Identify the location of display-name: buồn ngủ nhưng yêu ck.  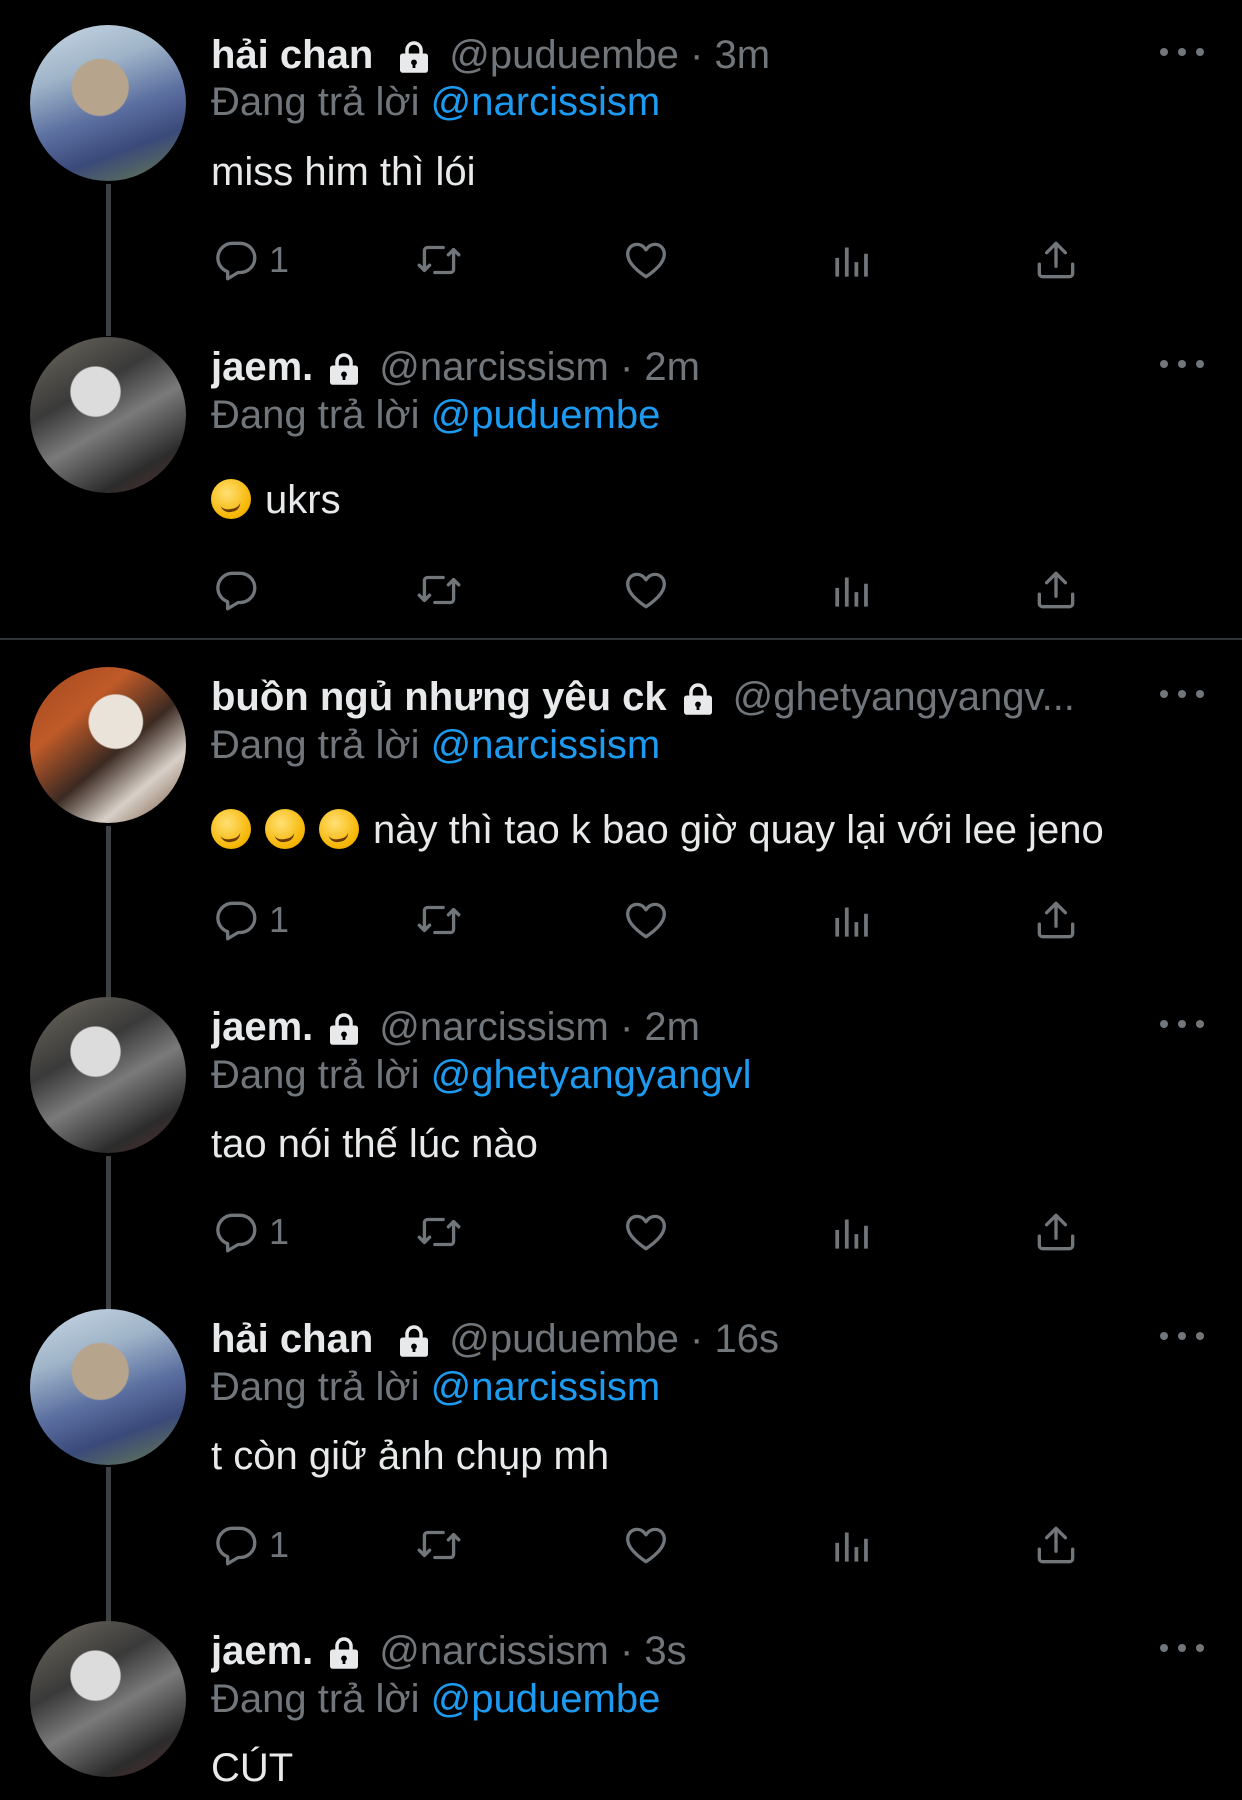
(439, 697).